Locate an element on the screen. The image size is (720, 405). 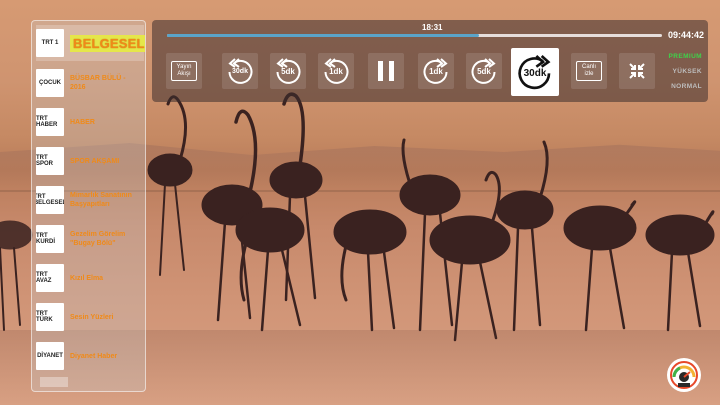
rewind-1-button: 1dk is located at coordinates (336, 71).